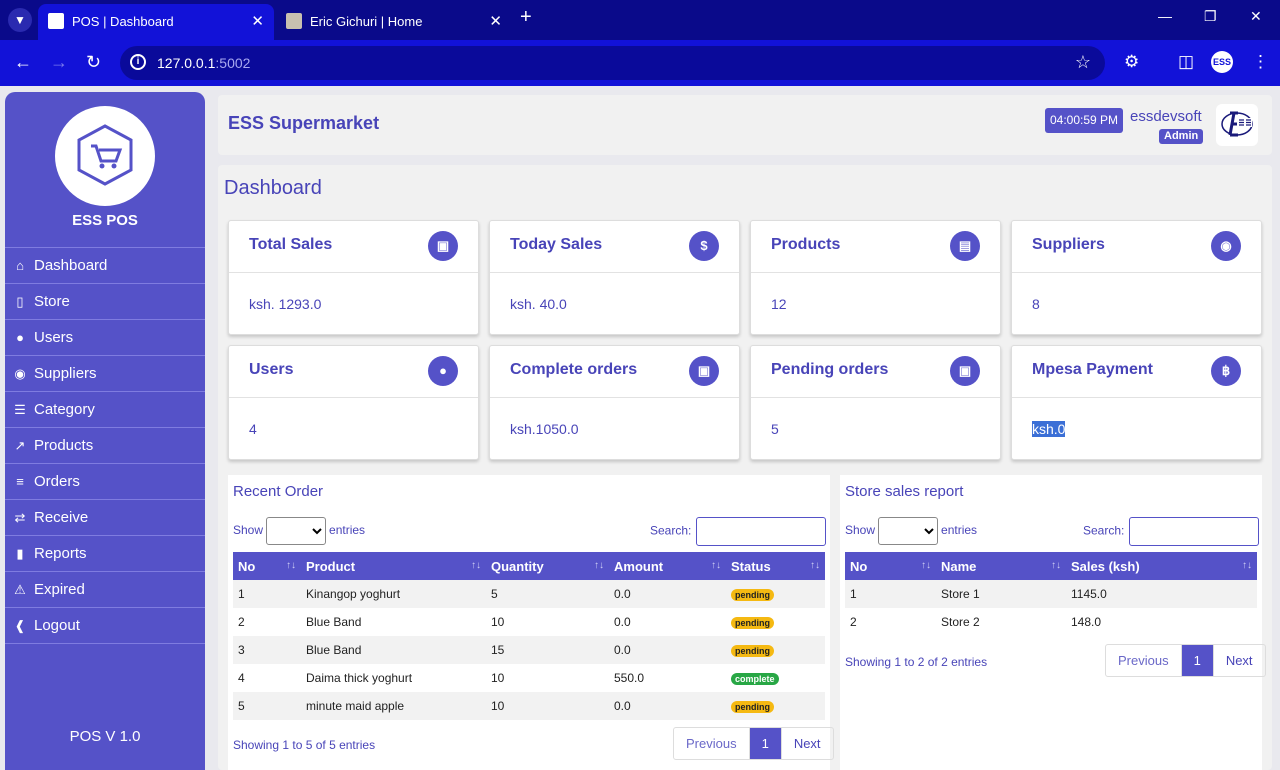 The width and height of the screenshot is (1280, 770). What do you see at coordinates (1210, 16) in the screenshot?
I see `restore-icon: ❐` at bounding box center [1210, 16].